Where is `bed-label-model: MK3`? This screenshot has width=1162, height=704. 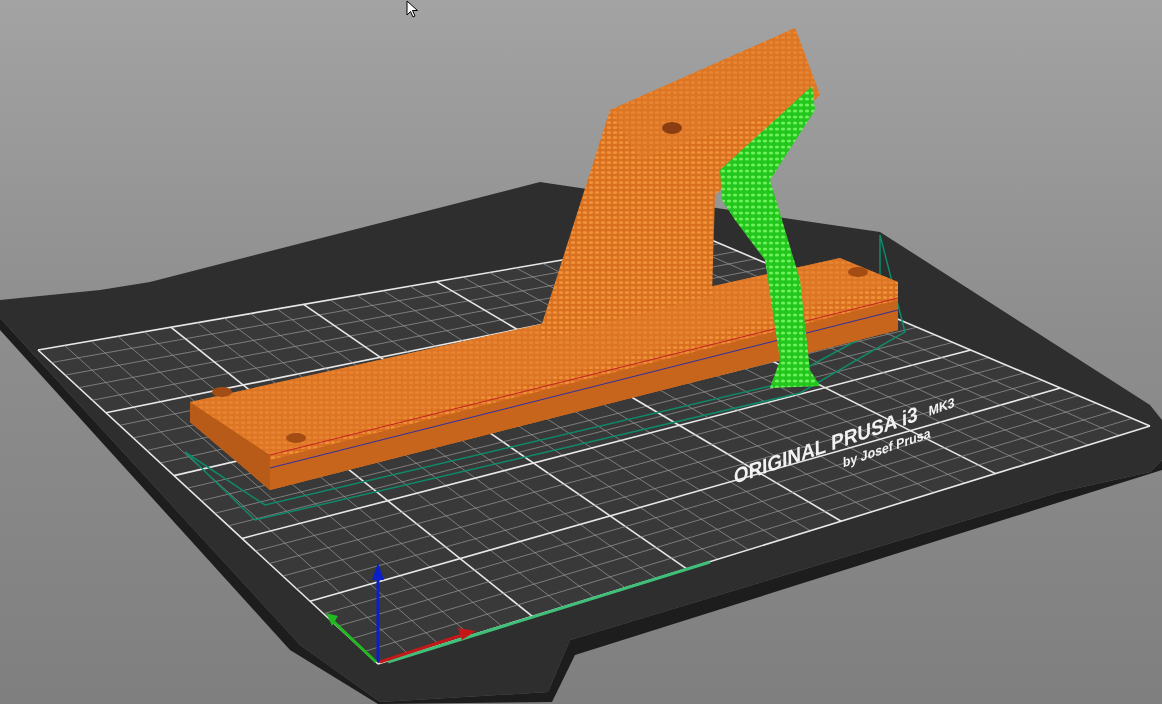
bed-label-model: MK3 is located at coordinates (941, 406).